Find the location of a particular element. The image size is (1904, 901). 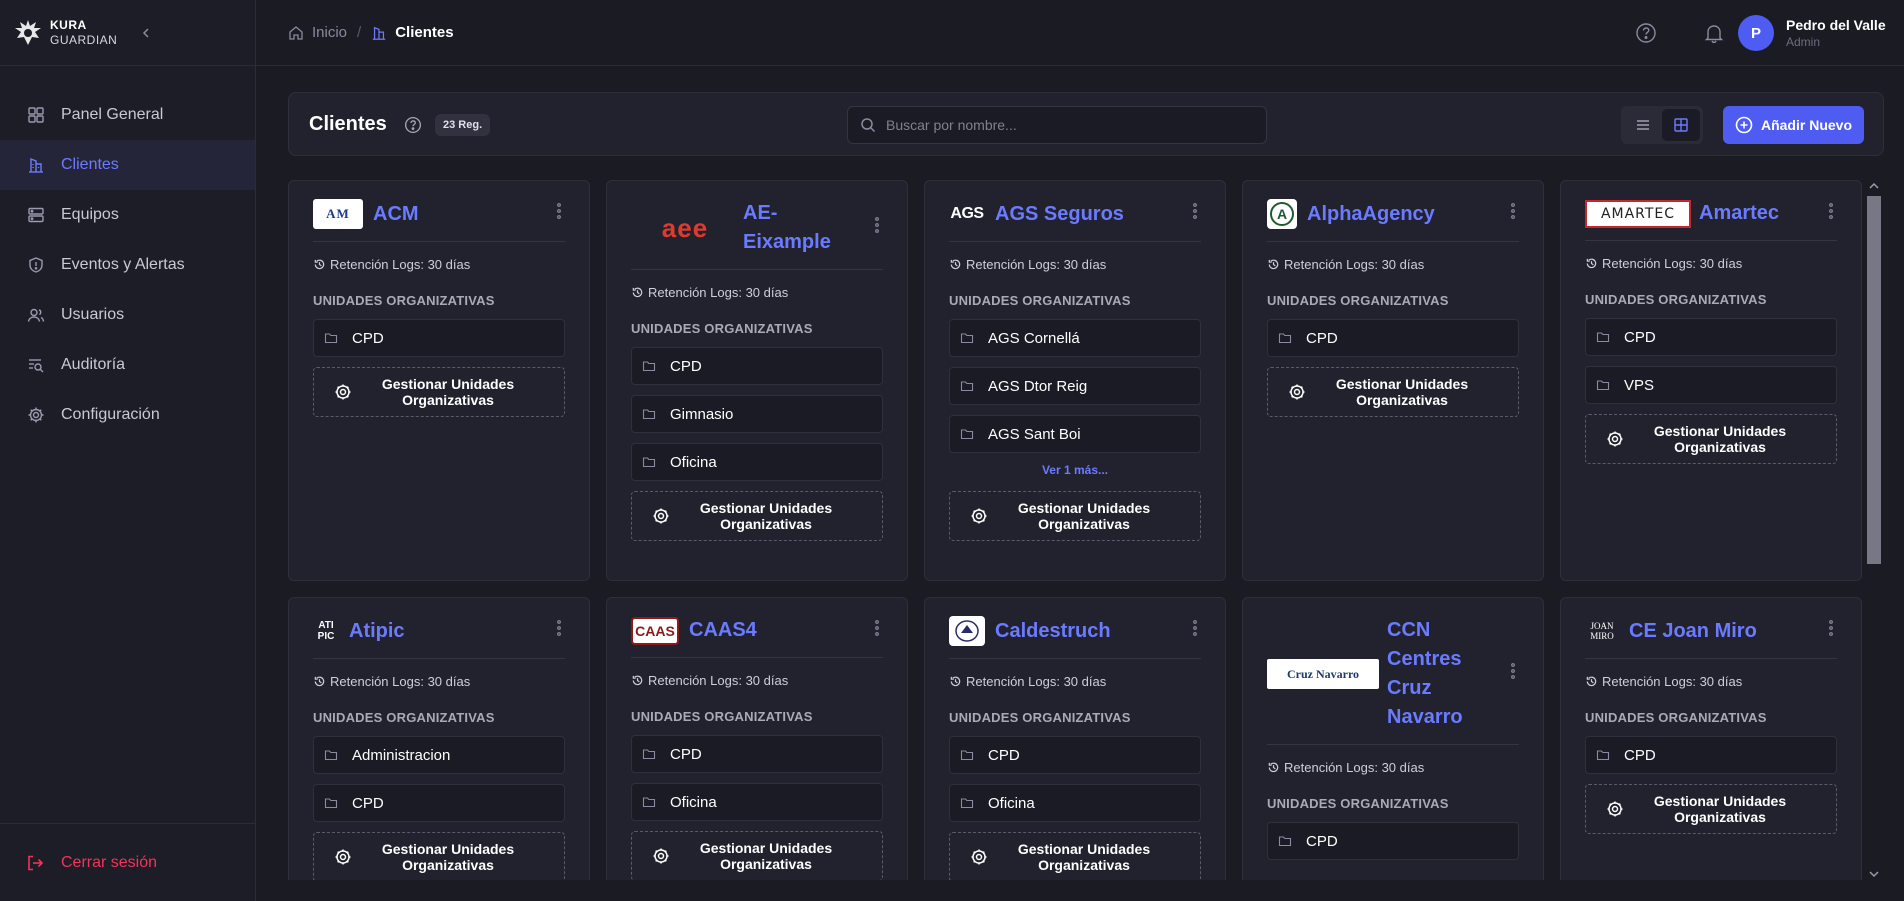

chevron-up-icon is located at coordinates (1874, 186).